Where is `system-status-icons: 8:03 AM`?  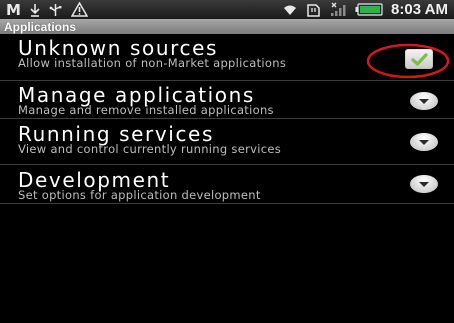
system-status-icons: 8:03 AM is located at coordinates (365, 9).